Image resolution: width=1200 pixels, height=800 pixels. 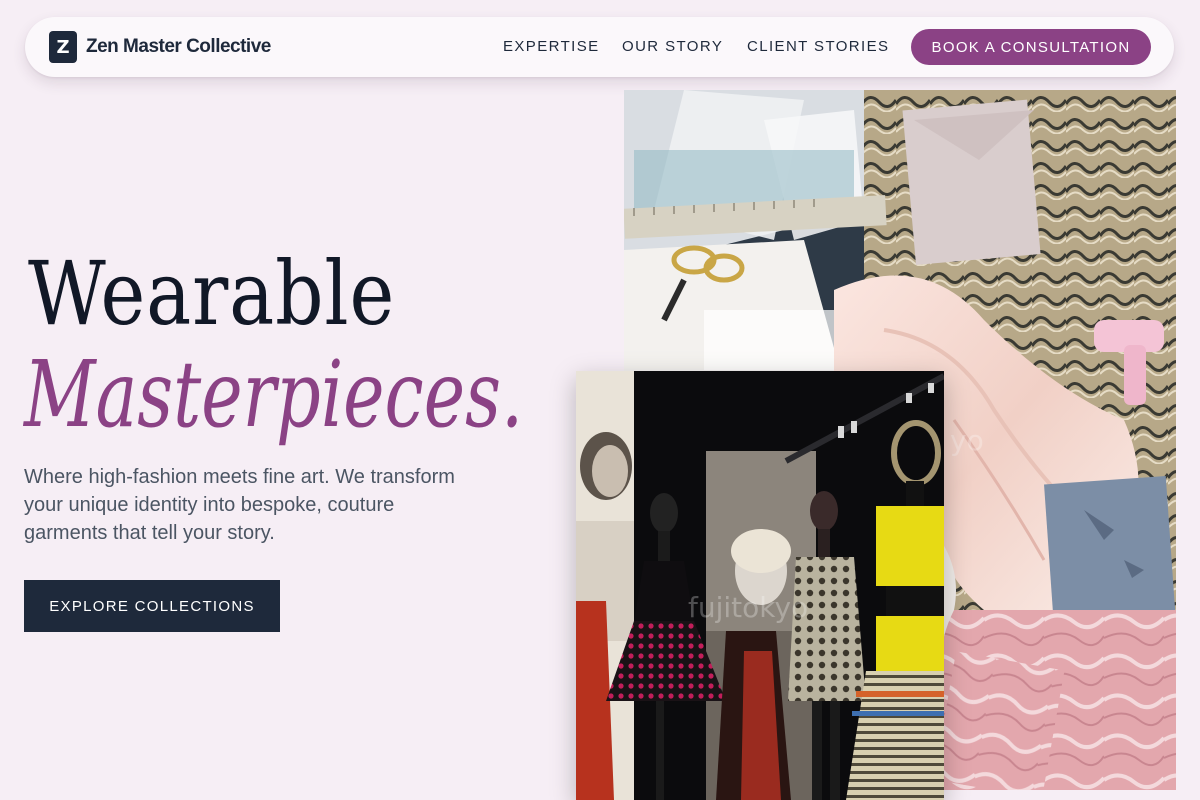 What do you see at coordinates (551, 47) in the screenshot?
I see `nav-link-expertise: EXPERTISE` at bounding box center [551, 47].